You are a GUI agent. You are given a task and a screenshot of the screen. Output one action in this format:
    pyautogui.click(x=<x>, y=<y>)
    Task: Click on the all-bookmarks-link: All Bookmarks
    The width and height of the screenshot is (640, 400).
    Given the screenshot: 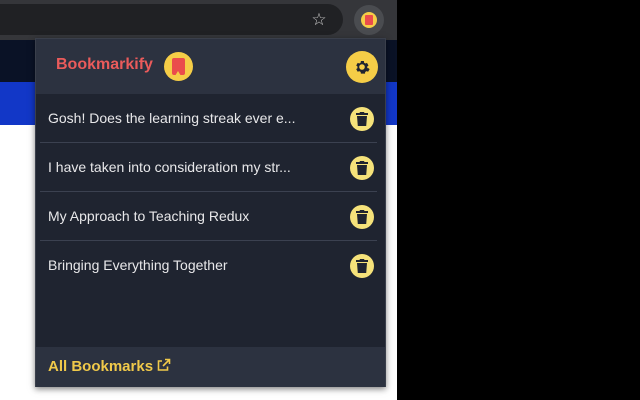 What is the action you would take?
    pyautogui.click(x=109, y=366)
    